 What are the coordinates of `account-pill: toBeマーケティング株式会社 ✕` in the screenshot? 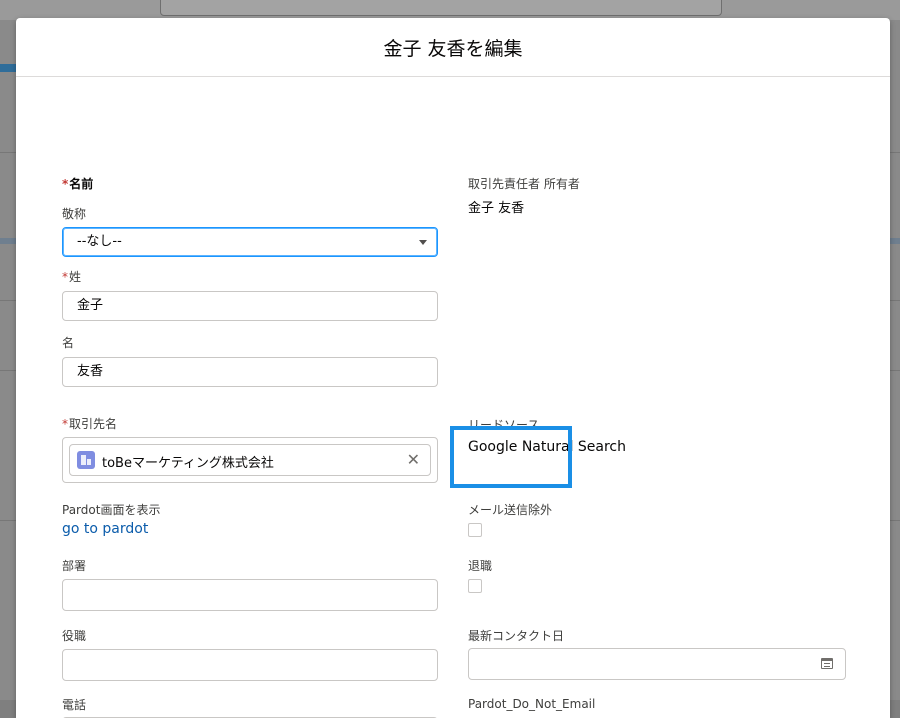 It's located at (250, 460).